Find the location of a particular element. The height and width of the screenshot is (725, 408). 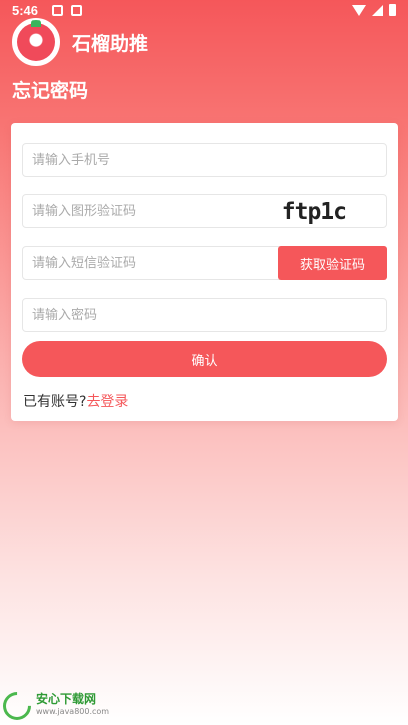

watermark: 安心下载网 www.java800.com is located at coordinates (54, 703).